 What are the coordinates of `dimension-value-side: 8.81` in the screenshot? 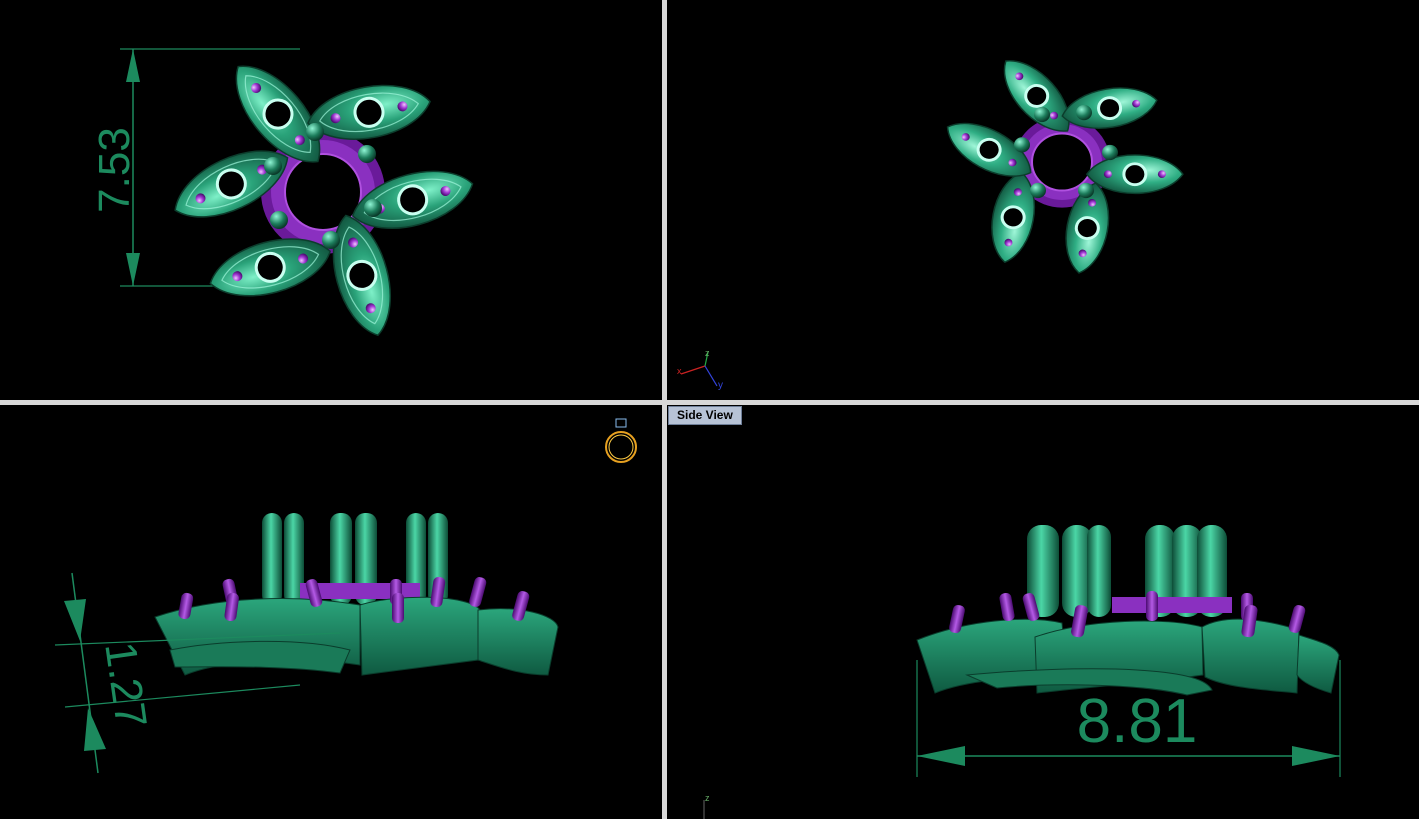 It's located at (1137, 721).